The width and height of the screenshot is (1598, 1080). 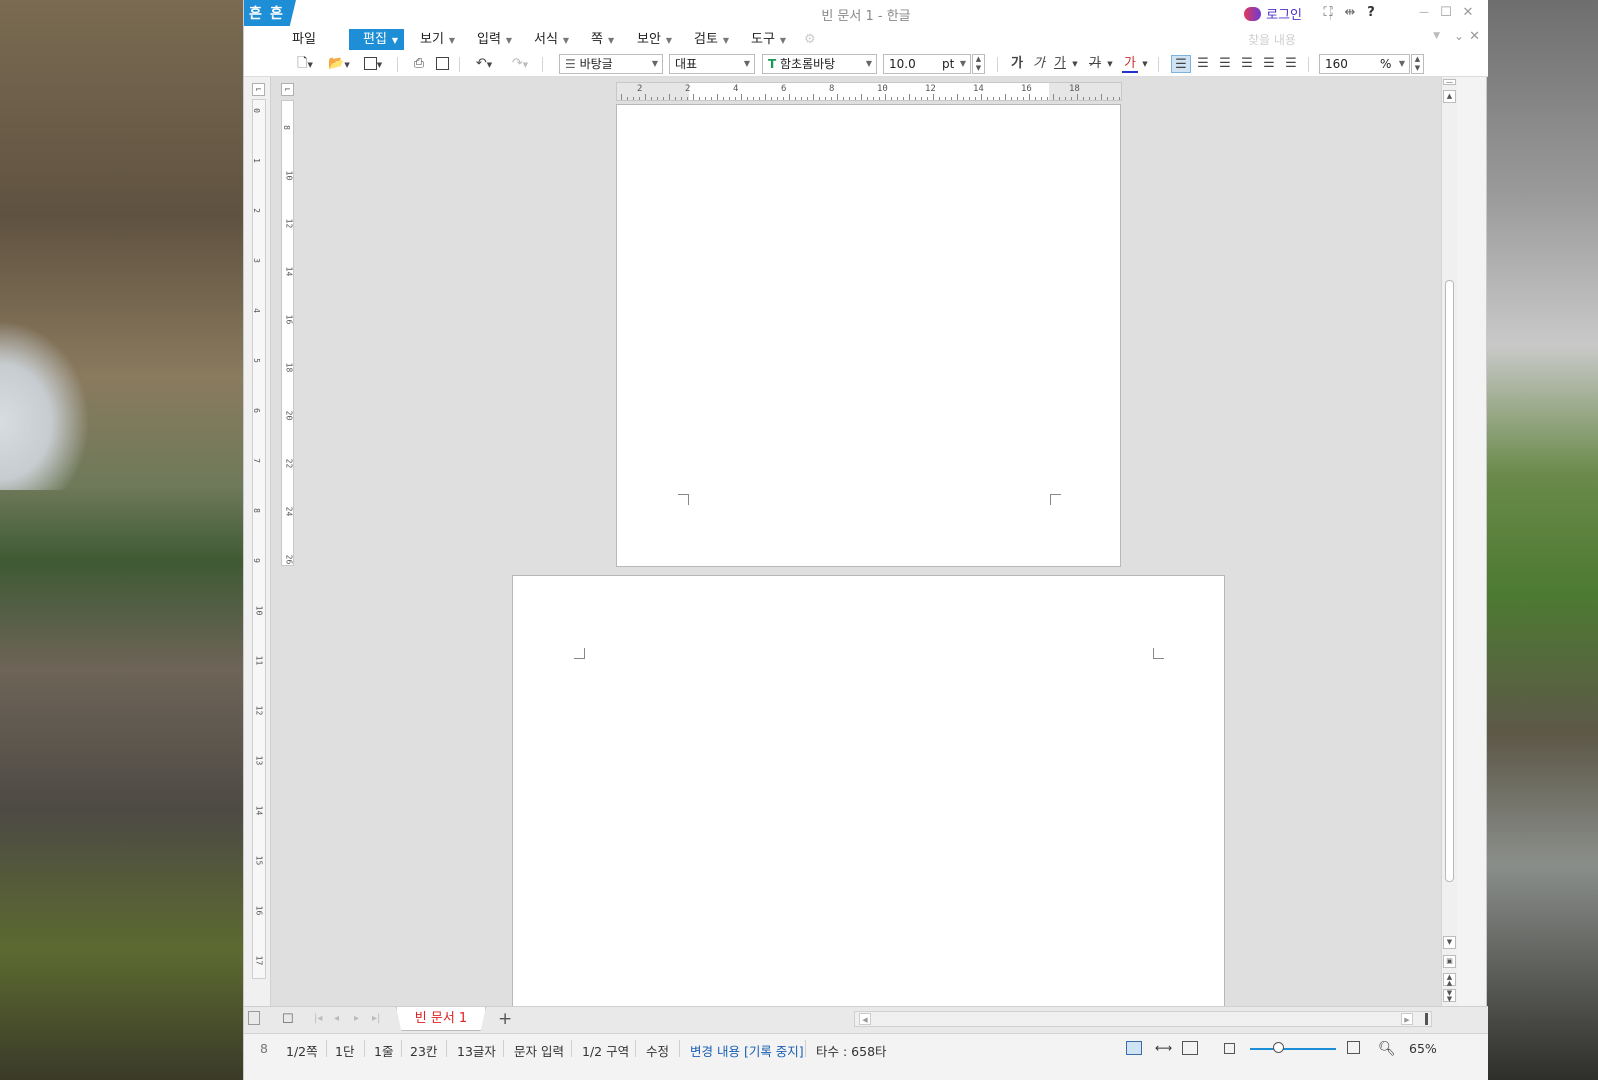 I want to click on find-input: 찾을 내용, so click(x=1338, y=39).